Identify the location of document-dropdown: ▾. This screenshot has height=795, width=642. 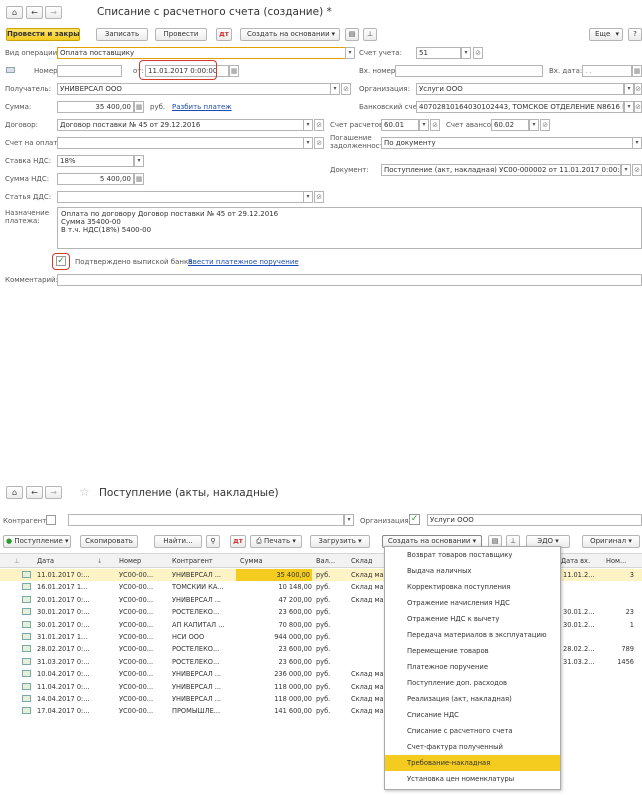
(626, 170).